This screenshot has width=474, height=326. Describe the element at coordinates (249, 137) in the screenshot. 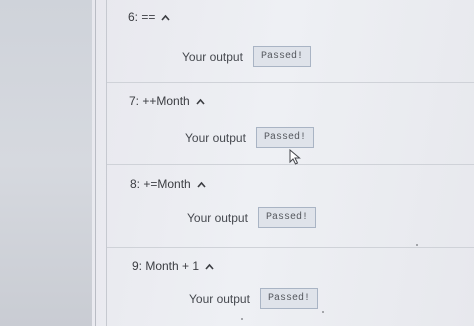

I see `output-row-7: Your output Passed!` at that location.